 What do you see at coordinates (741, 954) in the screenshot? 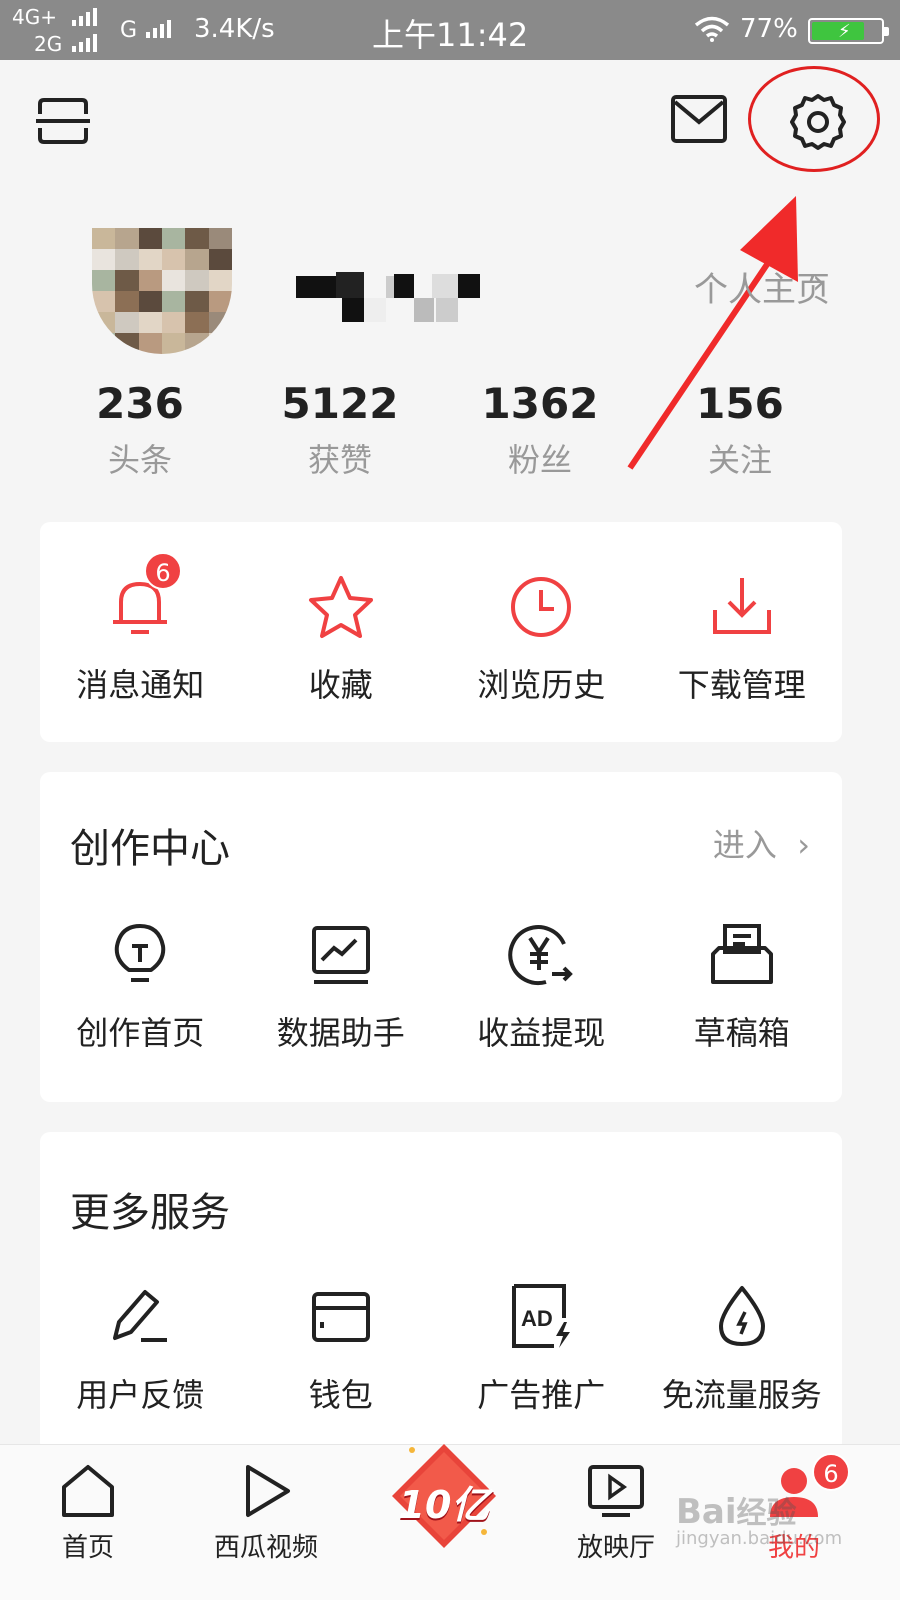
I see `draft-box-icon` at bounding box center [741, 954].